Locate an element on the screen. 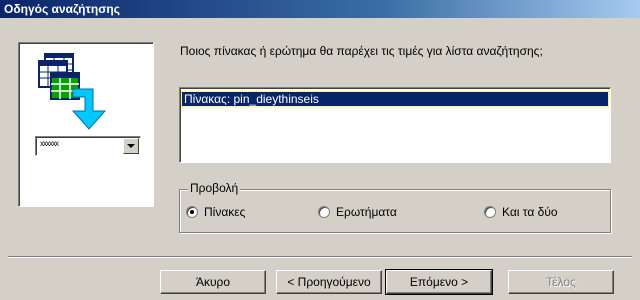 This screenshot has width=640, height=300. list-item: Πίνακας: pin_dieythinseis is located at coordinates (395, 99).